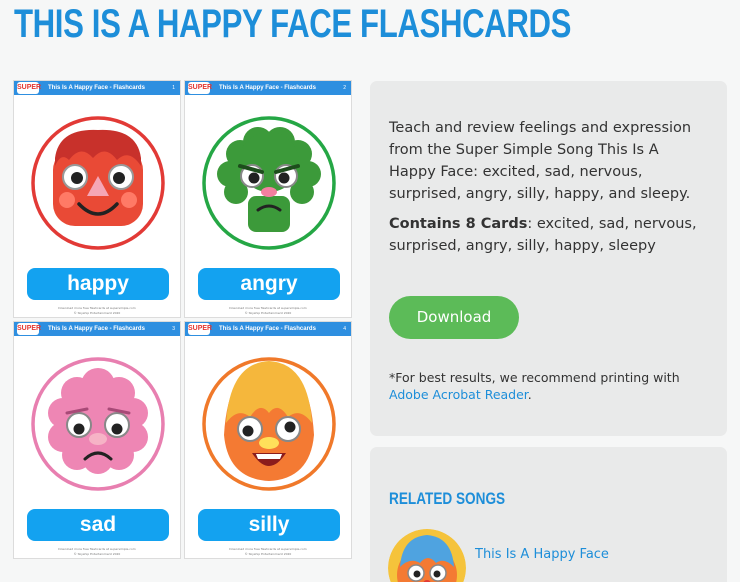 Image resolution: width=740 pixels, height=582 pixels. Describe the element at coordinates (173, 329) in the screenshot. I see `card-number: 3` at that location.